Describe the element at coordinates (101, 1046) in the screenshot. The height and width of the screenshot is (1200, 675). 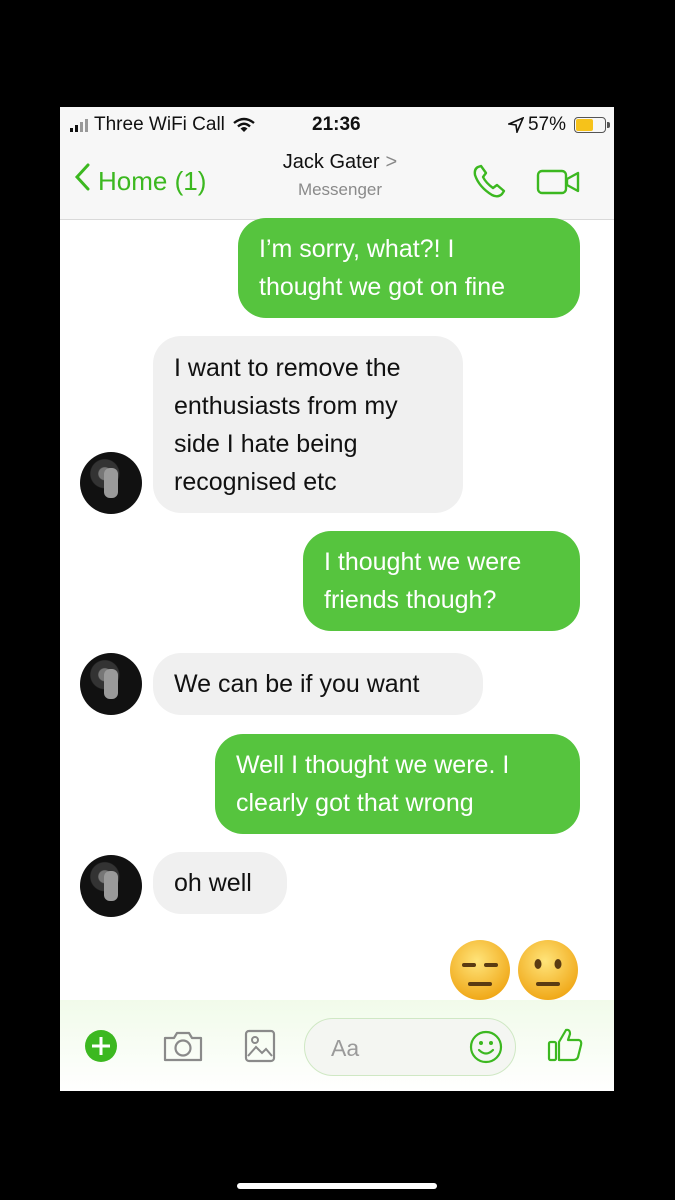
I see `plus-icon` at that location.